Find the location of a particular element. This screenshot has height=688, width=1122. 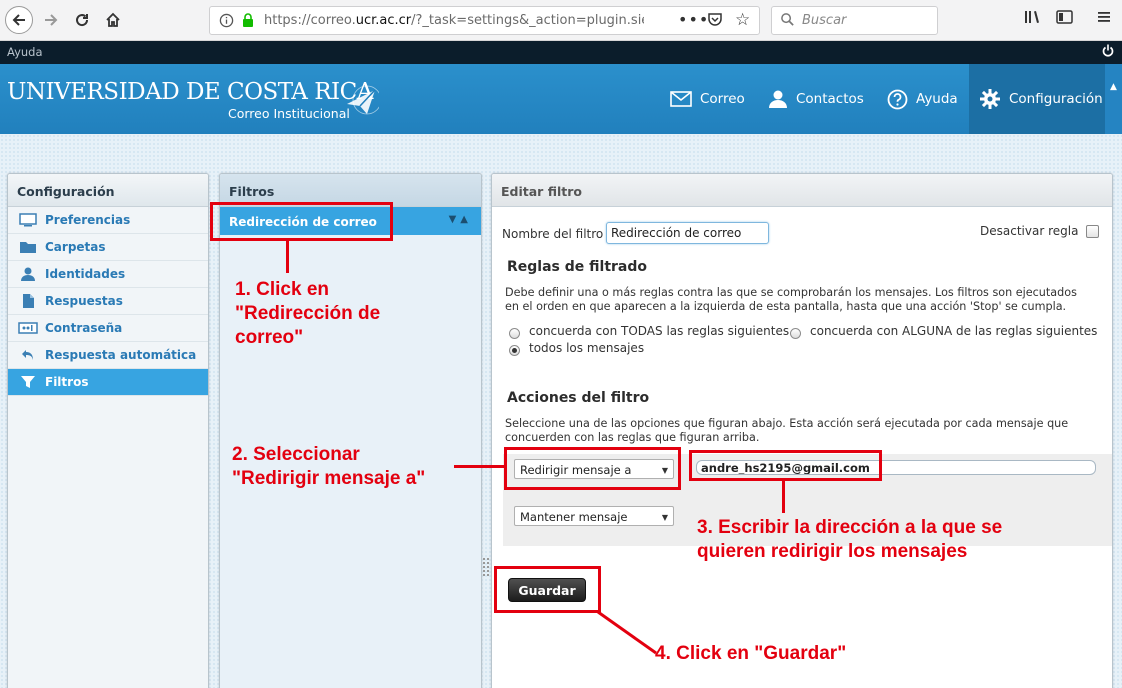

reload-icon is located at coordinates (82, 20).